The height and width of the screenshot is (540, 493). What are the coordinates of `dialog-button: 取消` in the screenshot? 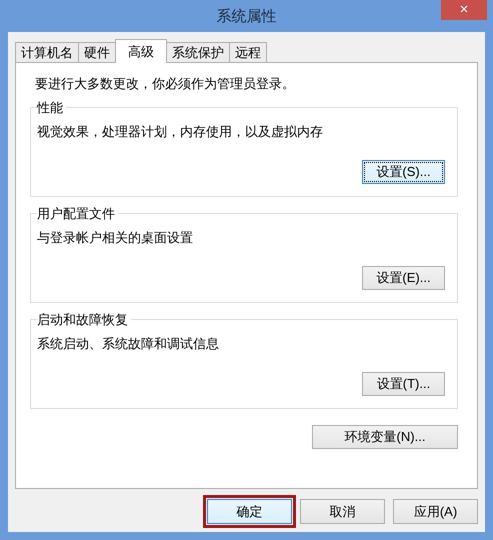 It's located at (342, 511).